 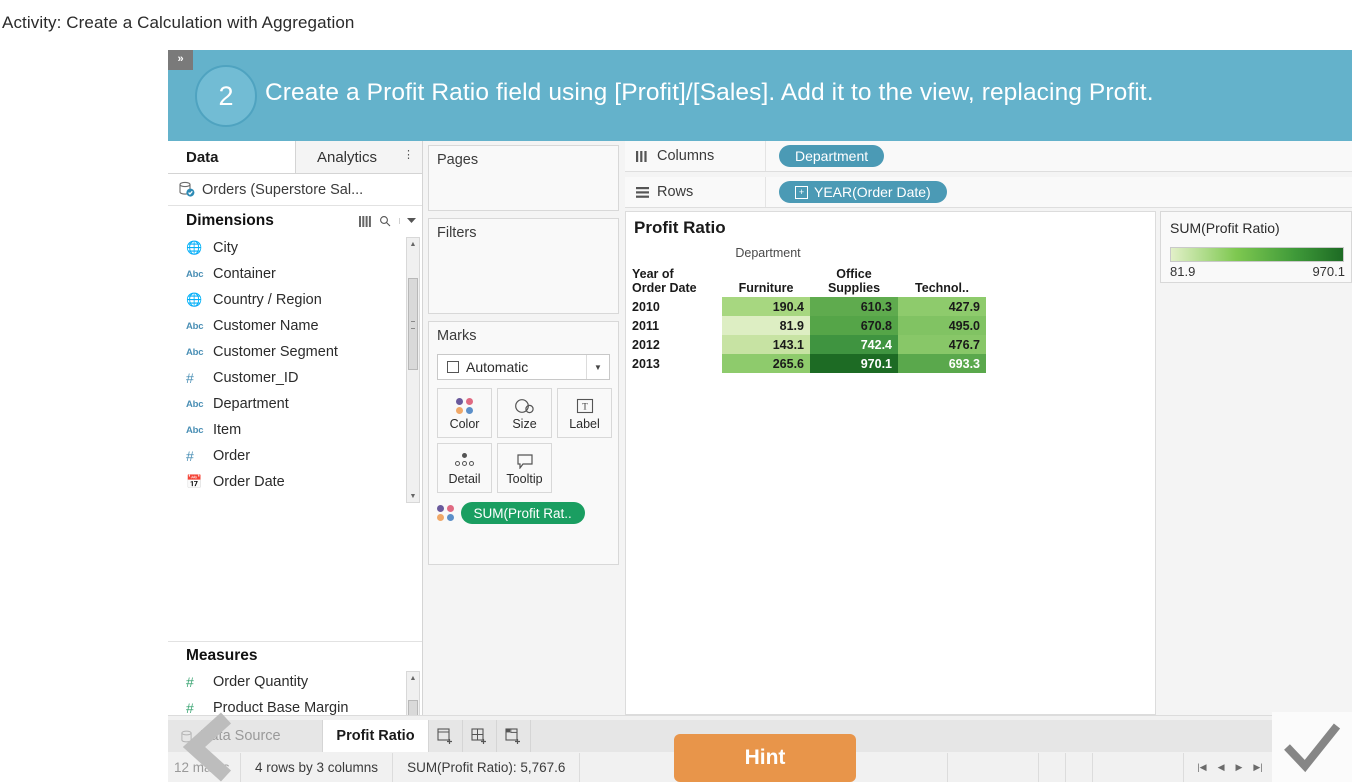 I want to click on crosstab-cell: 610.3, so click(x=854, y=306).